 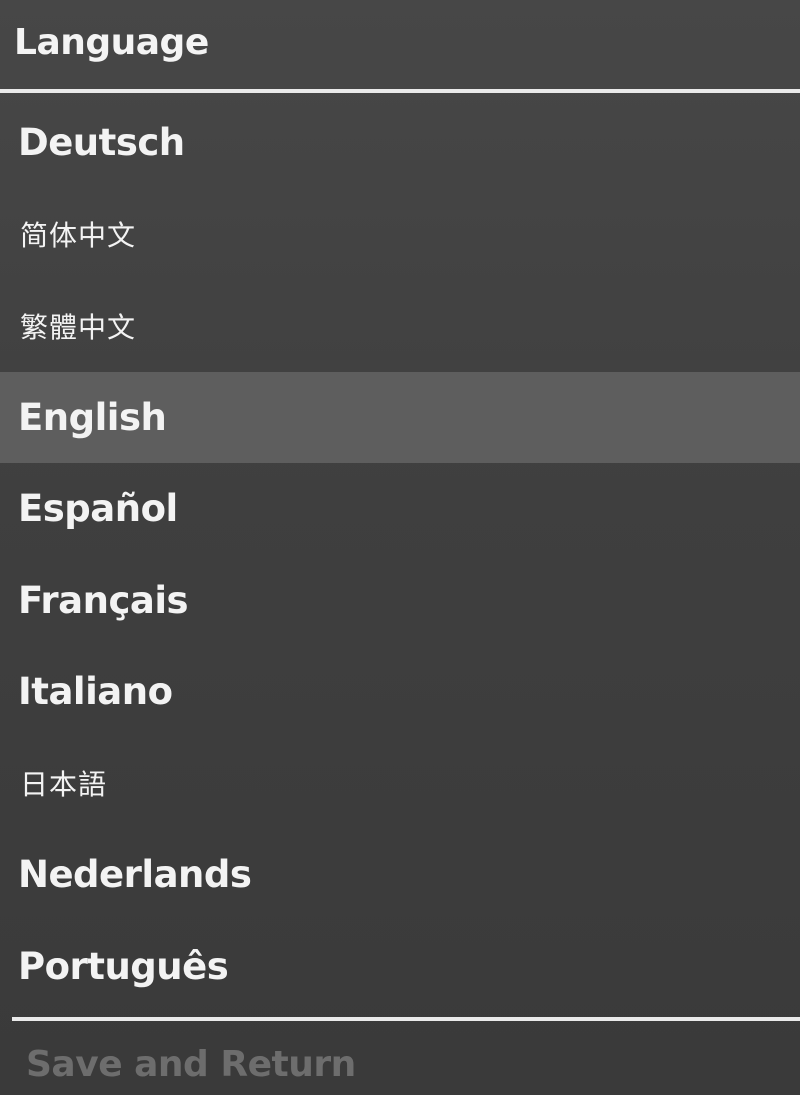 What do you see at coordinates (400, 417) in the screenshot?
I see `language-option-english: English` at bounding box center [400, 417].